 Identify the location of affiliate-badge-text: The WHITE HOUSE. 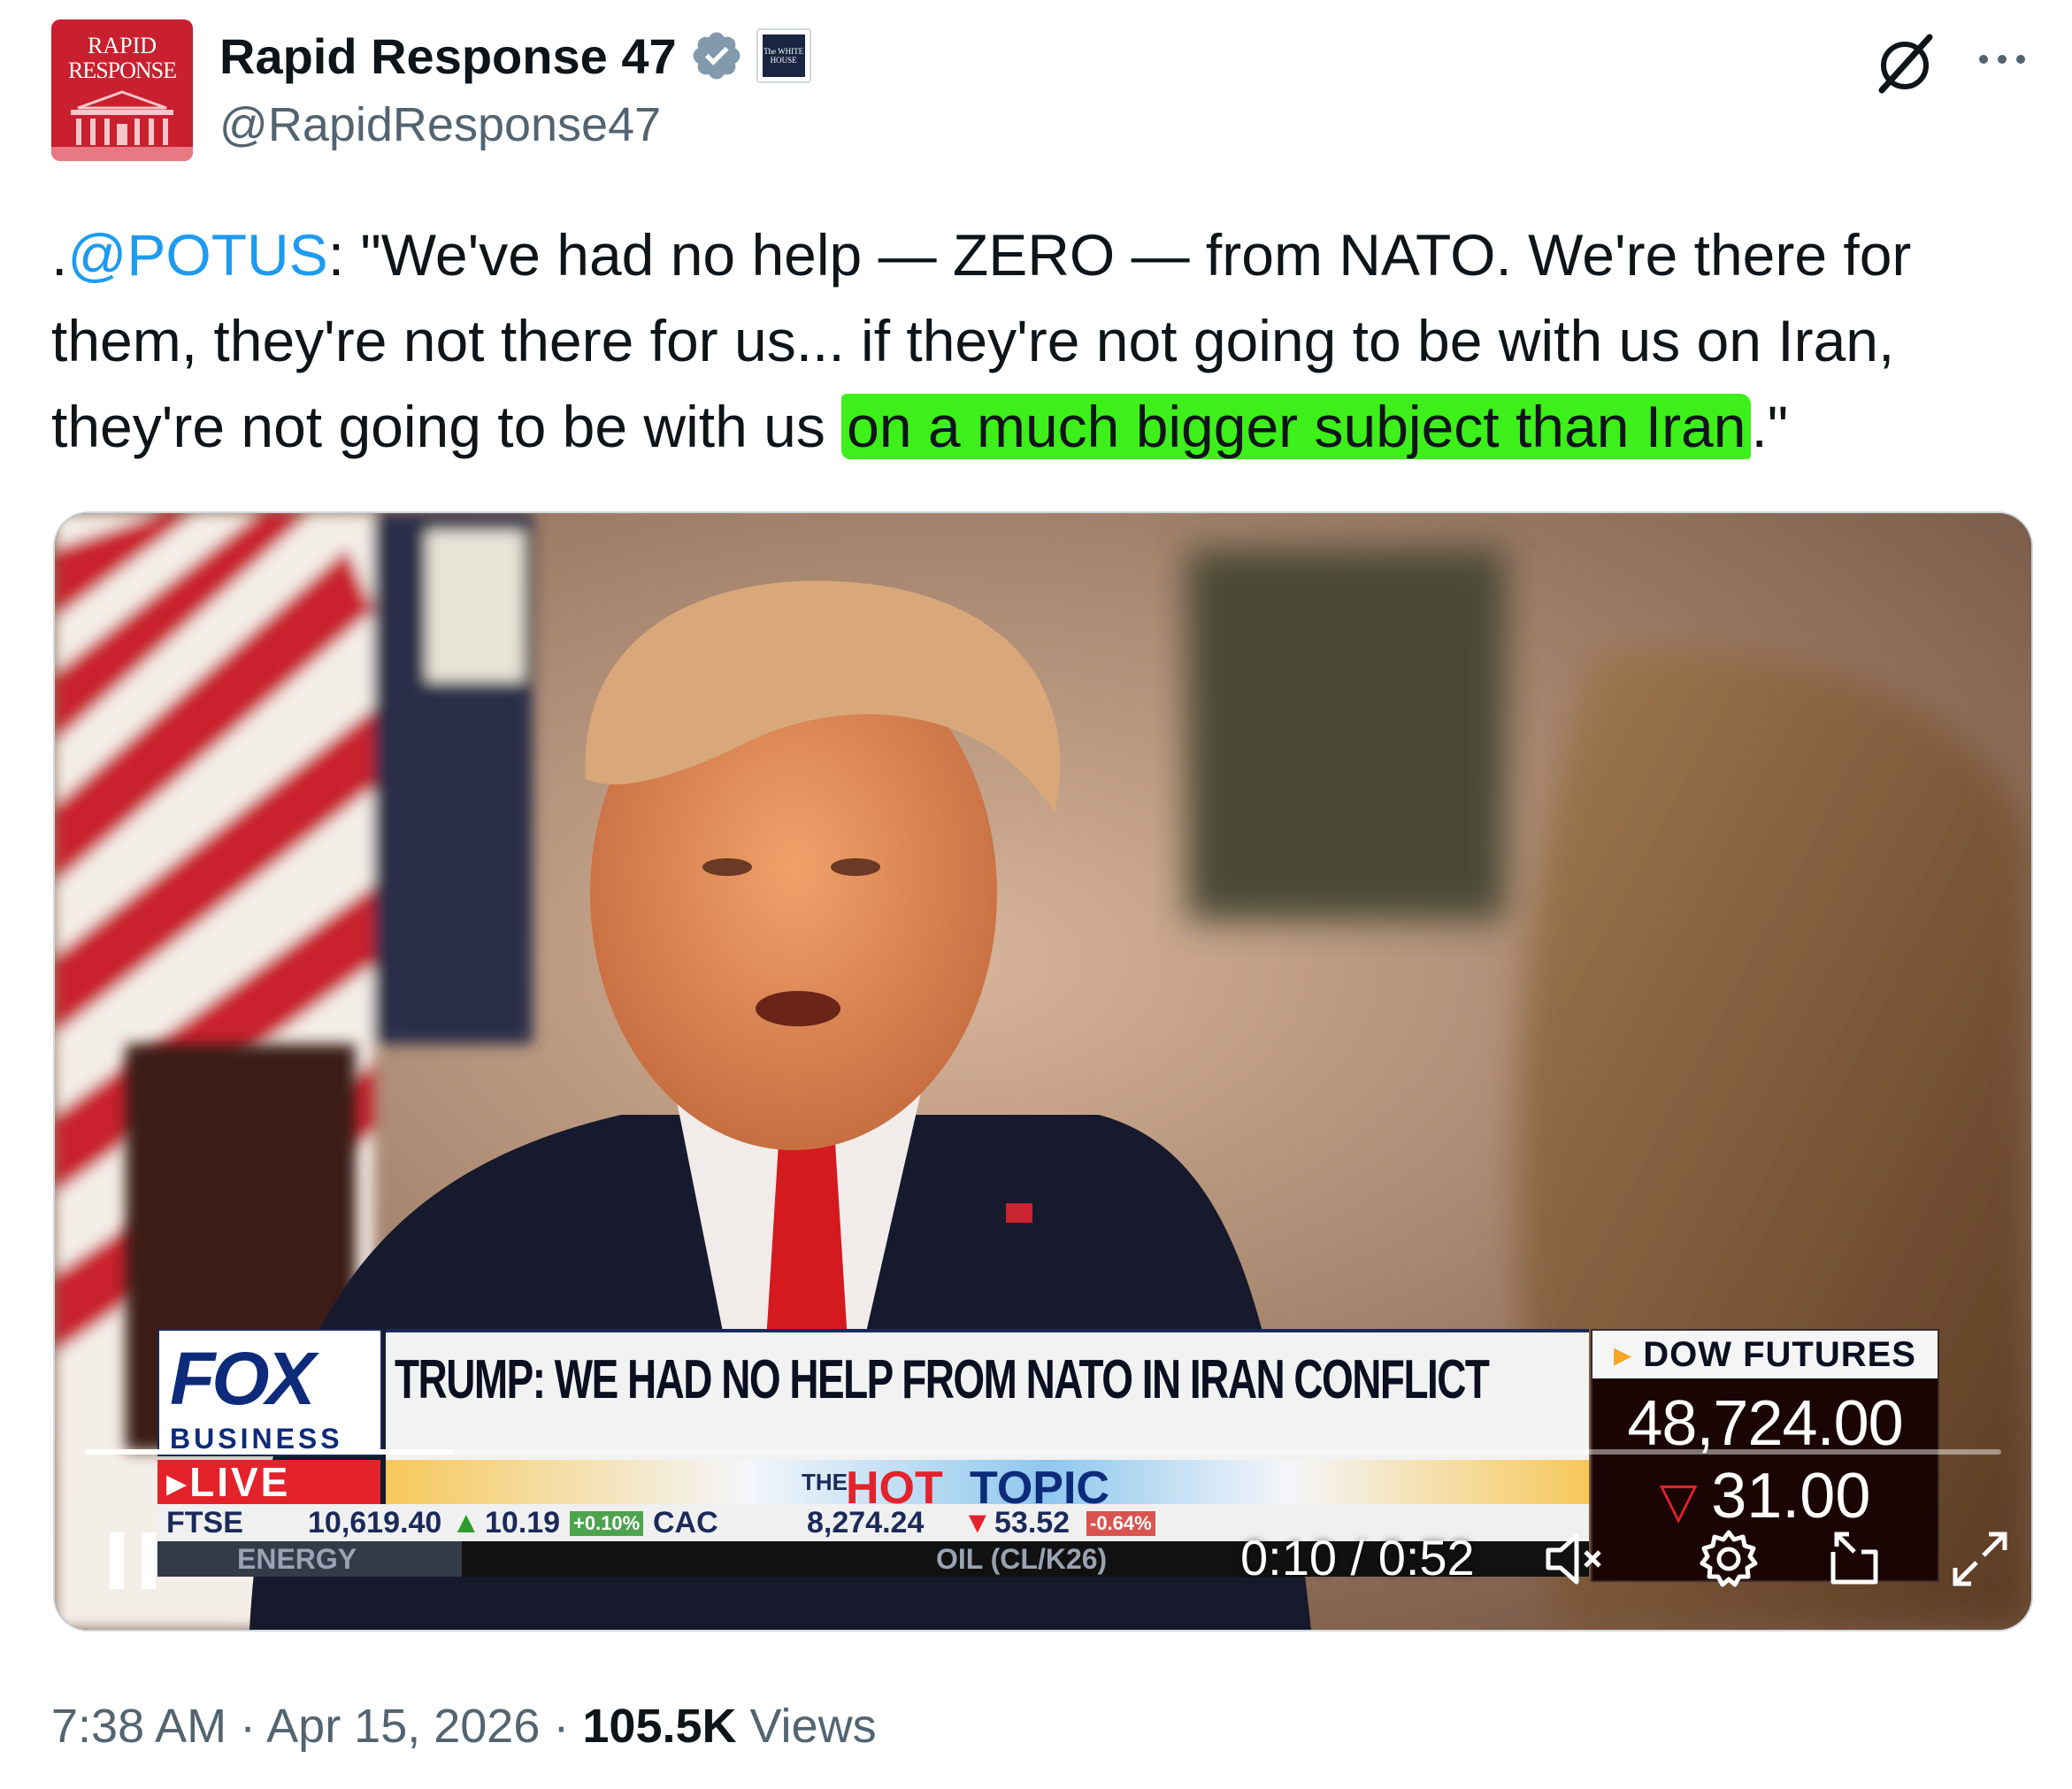
(784, 56).